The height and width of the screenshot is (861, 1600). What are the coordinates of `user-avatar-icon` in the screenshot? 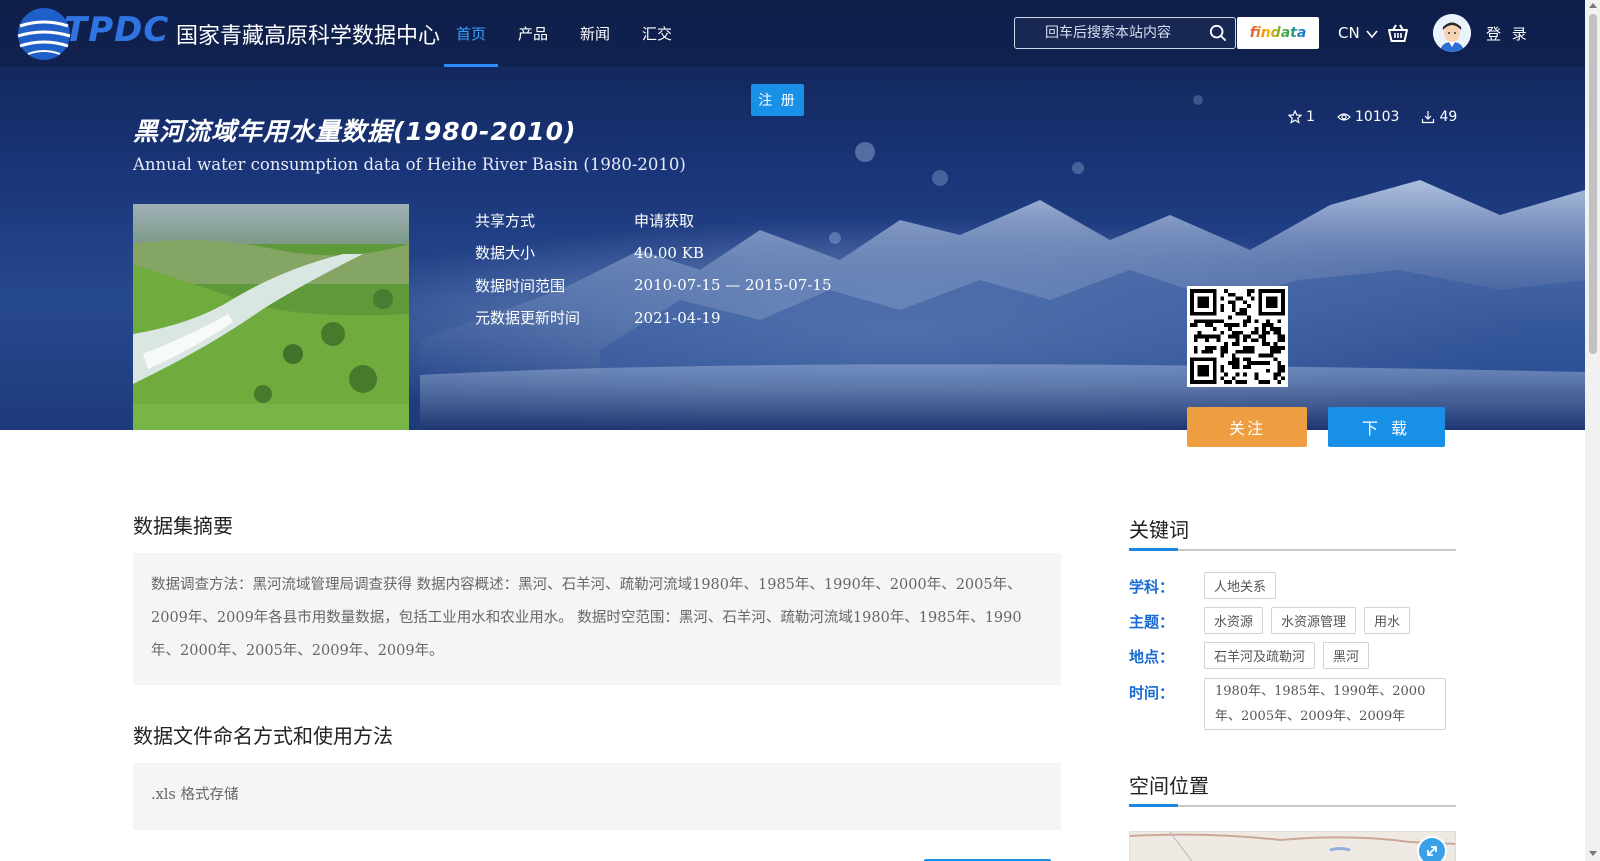 It's located at (1452, 33).